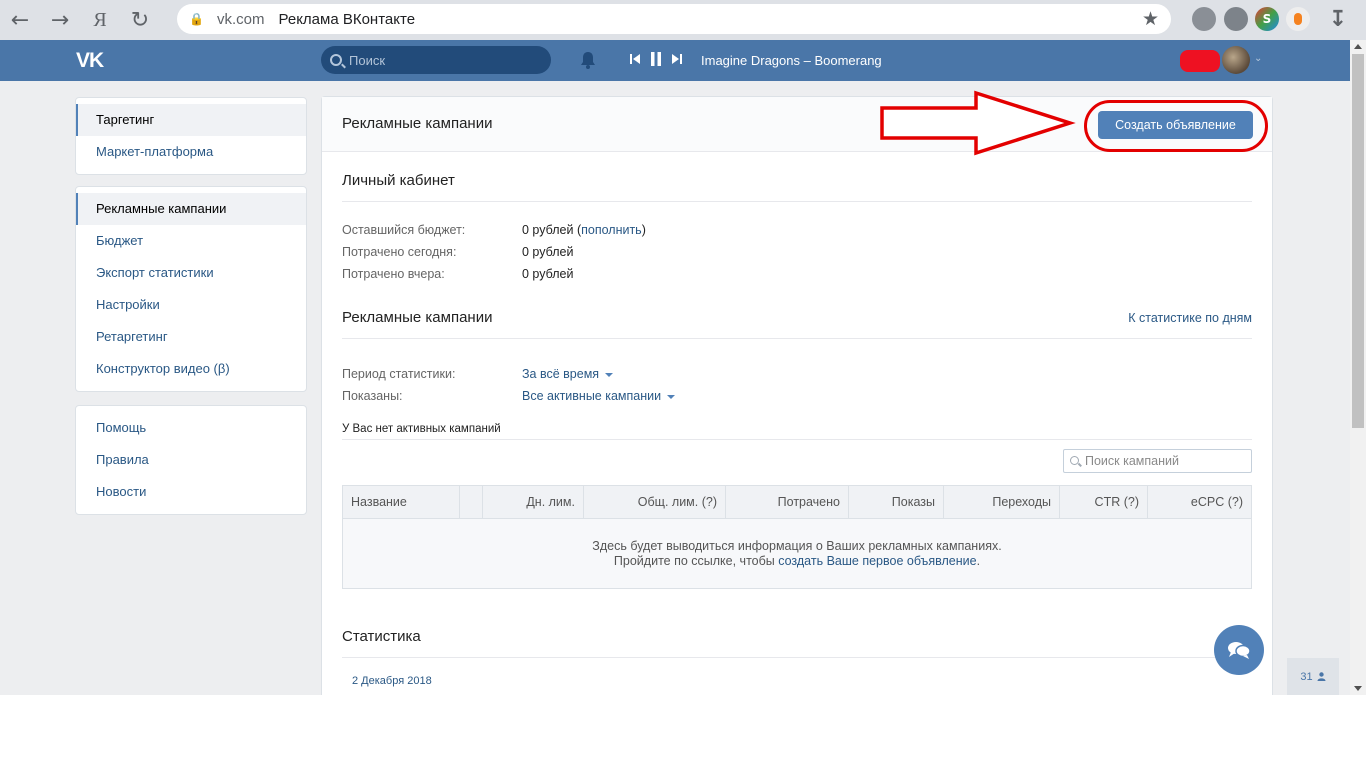 This screenshot has height=768, width=1366. I want to click on col-ecpc: eCPC (?), so click(1199, 502).